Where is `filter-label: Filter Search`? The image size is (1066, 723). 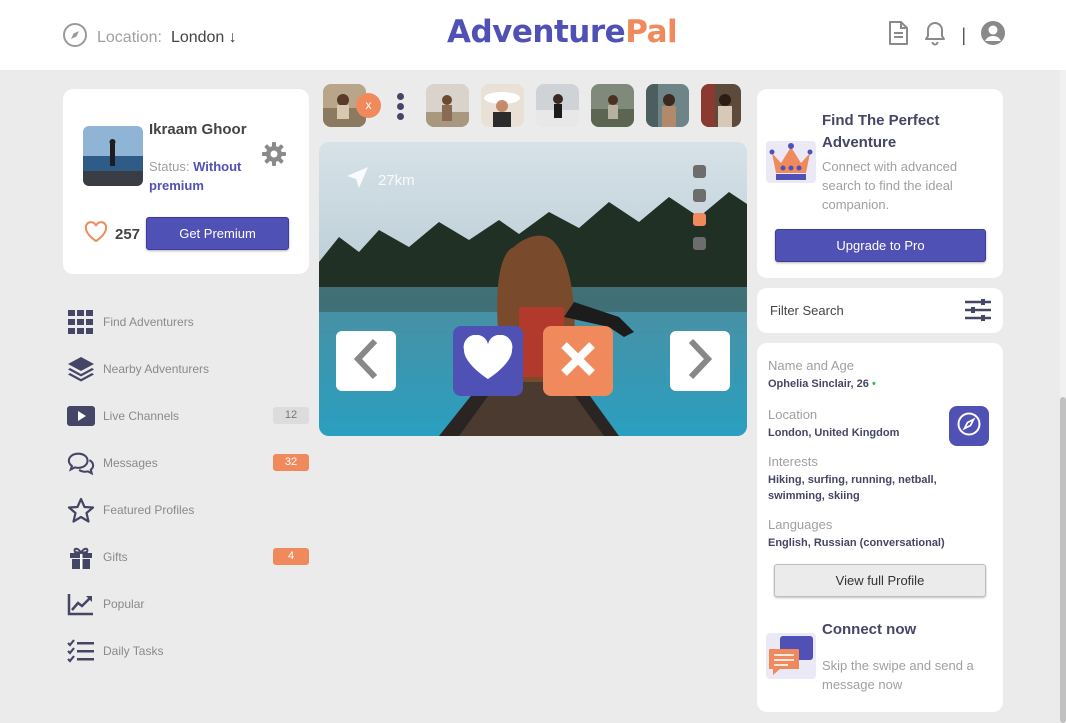
filter-label: Filter Search is located at coordinates (807, 310).